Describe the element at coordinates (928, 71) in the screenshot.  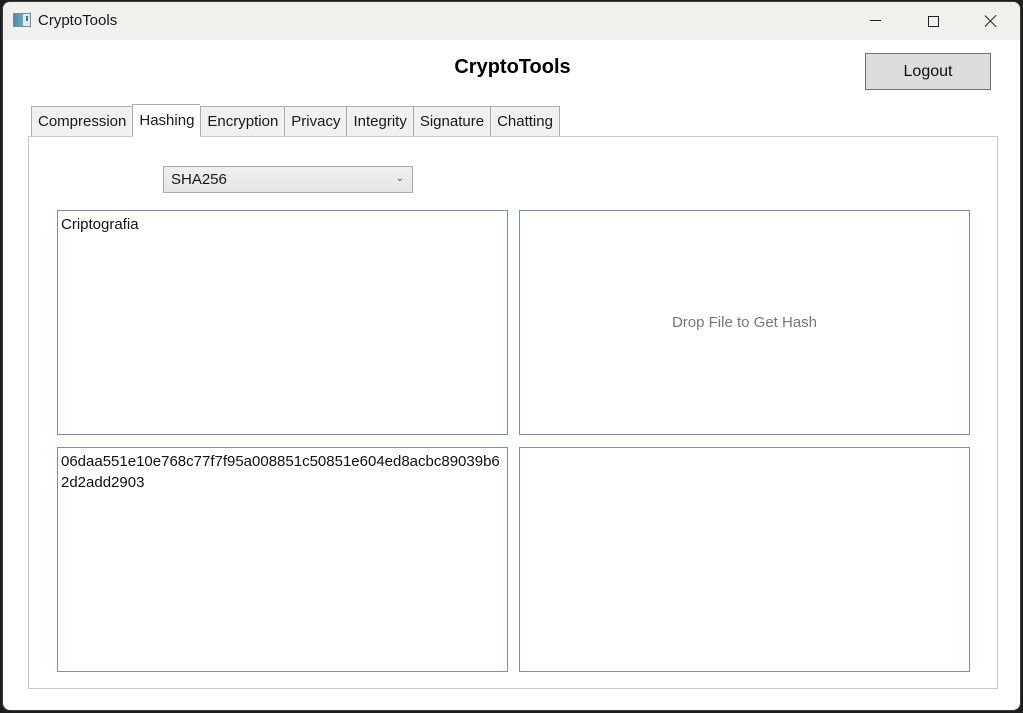
I see `logout-button: Logout` at that location.